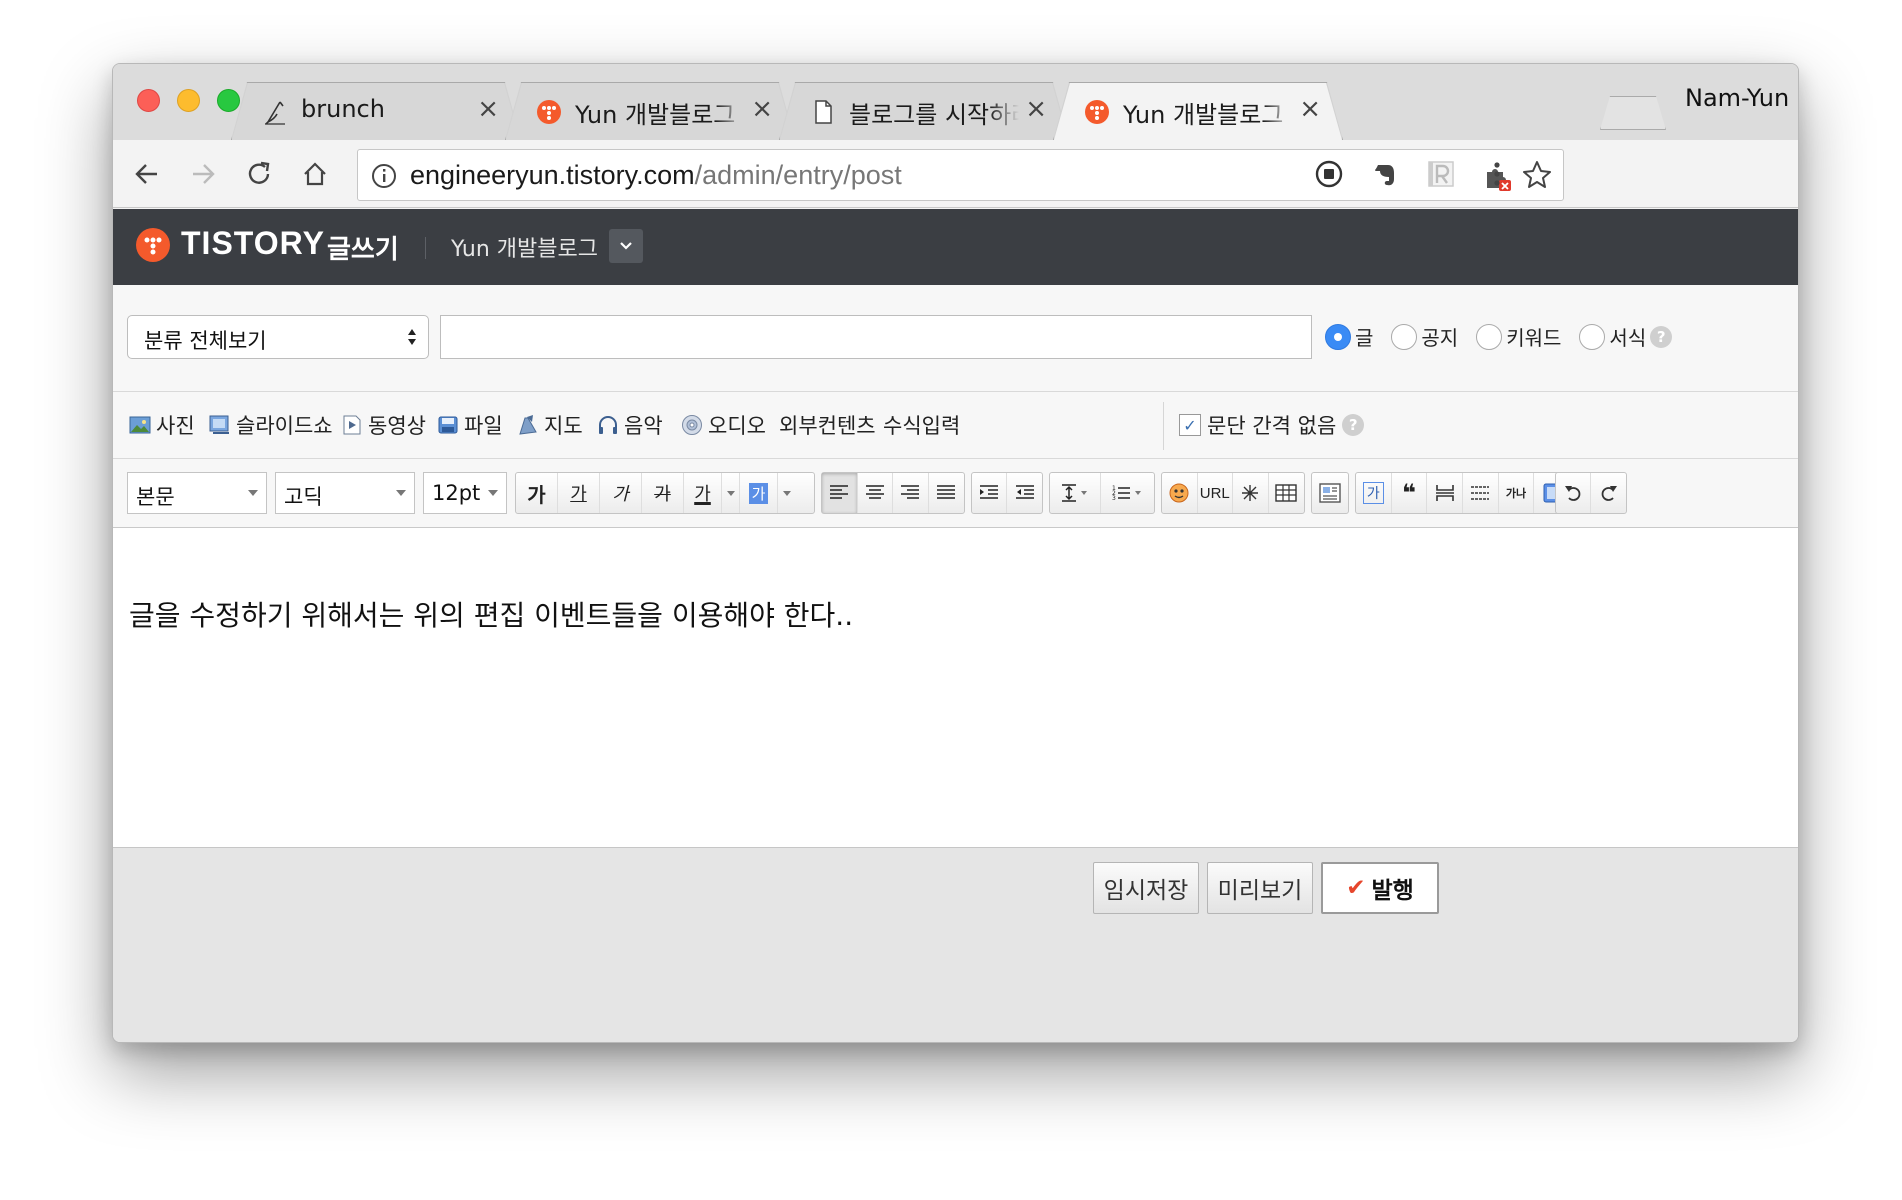 This screenshot has height=1200, width=1902. Describe the element at coordinates (470, 425) in the screenshot. I see `insert-file-button: 파일` at that location.